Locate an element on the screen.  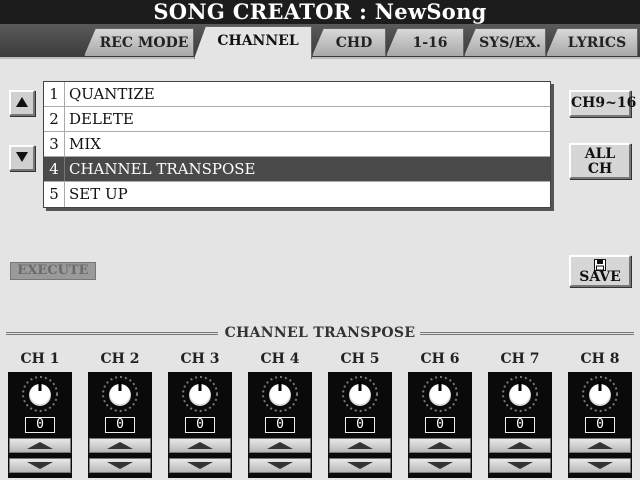
tab-channel: CHANNEL is located at coordinates (253, 42).